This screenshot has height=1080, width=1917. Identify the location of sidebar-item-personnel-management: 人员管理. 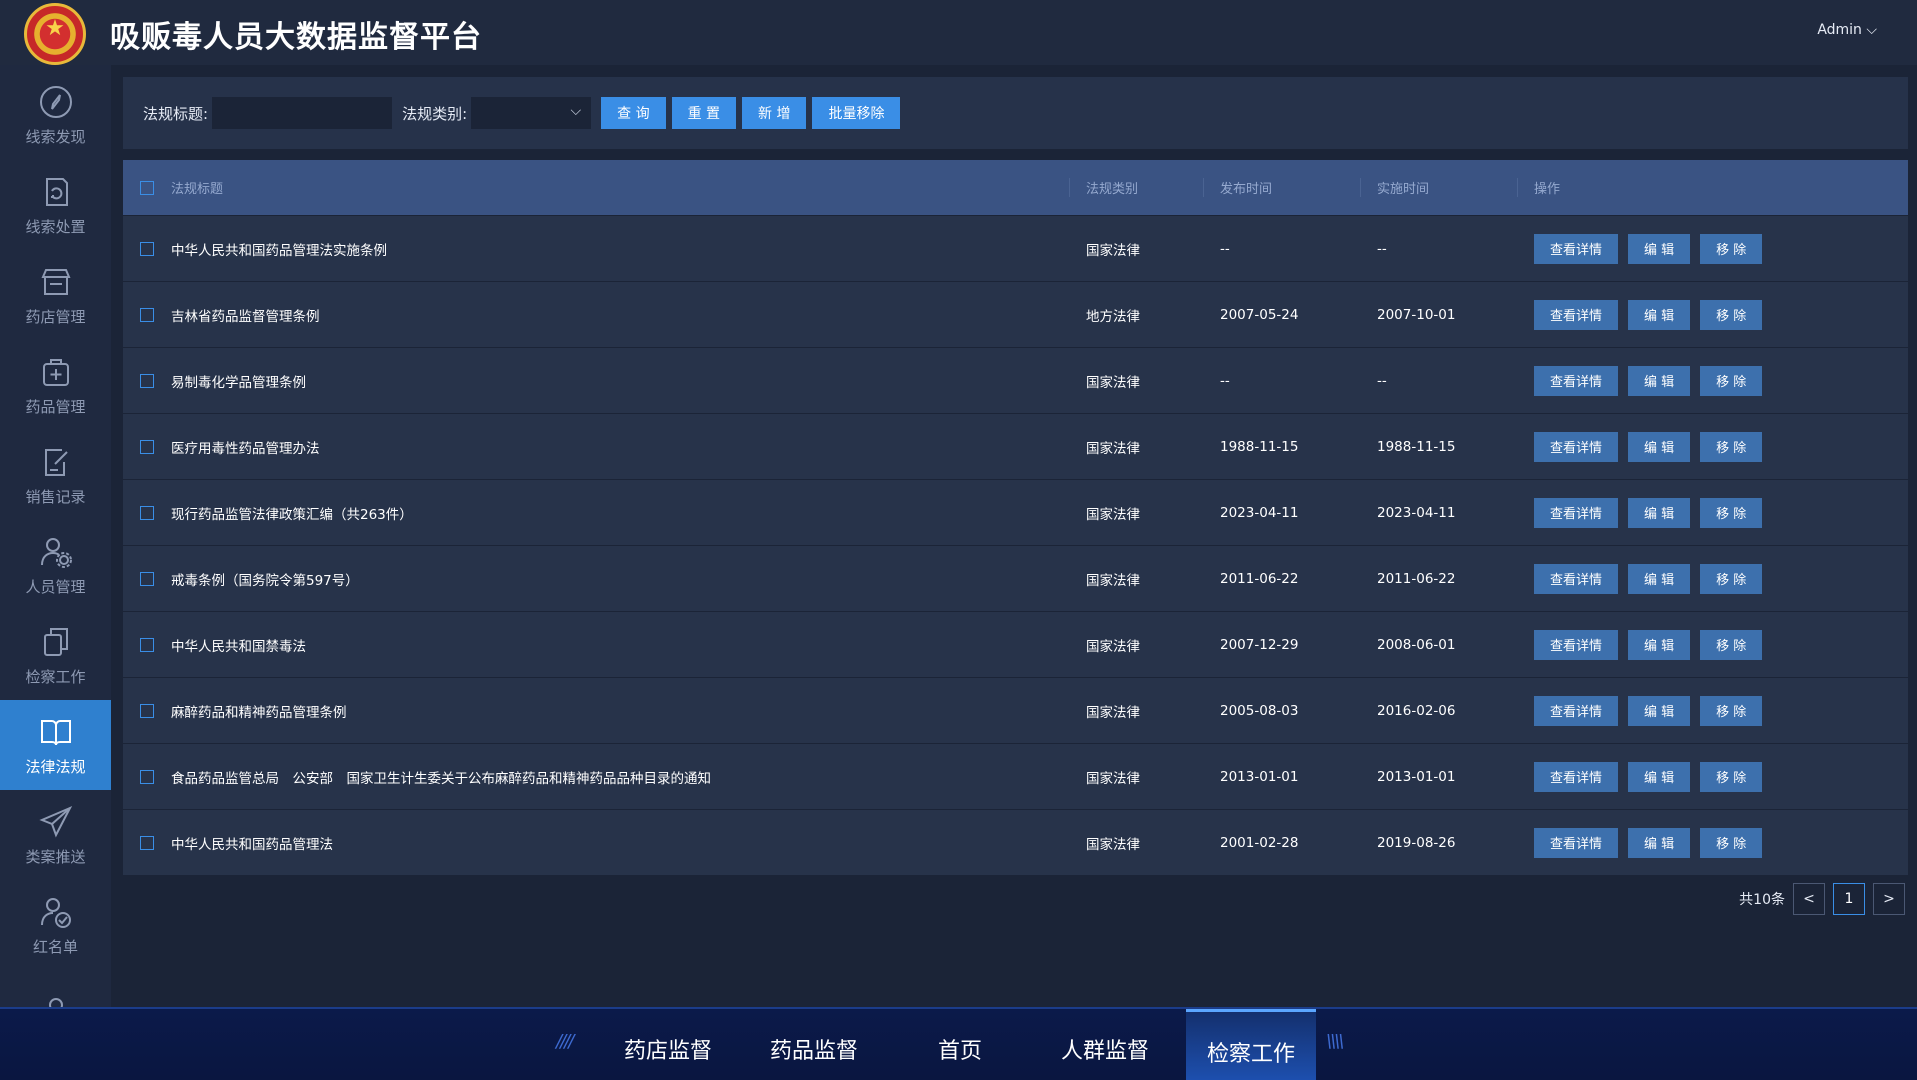
(55, 565).